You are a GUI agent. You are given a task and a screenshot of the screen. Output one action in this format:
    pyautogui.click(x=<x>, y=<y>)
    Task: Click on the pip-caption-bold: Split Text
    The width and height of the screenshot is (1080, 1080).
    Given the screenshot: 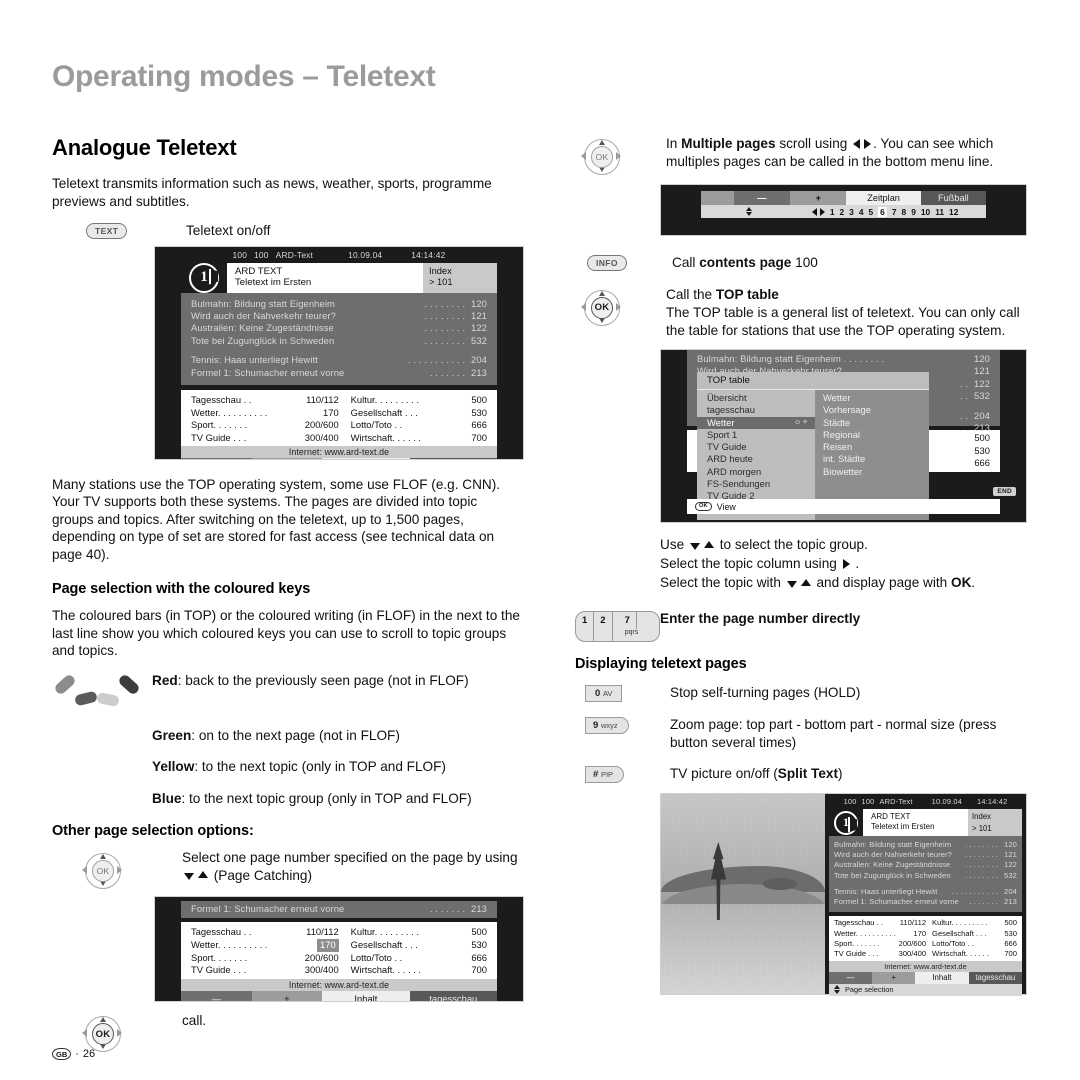 What is the action you would take?
    pyautogui.click(x=807, y=773)
    